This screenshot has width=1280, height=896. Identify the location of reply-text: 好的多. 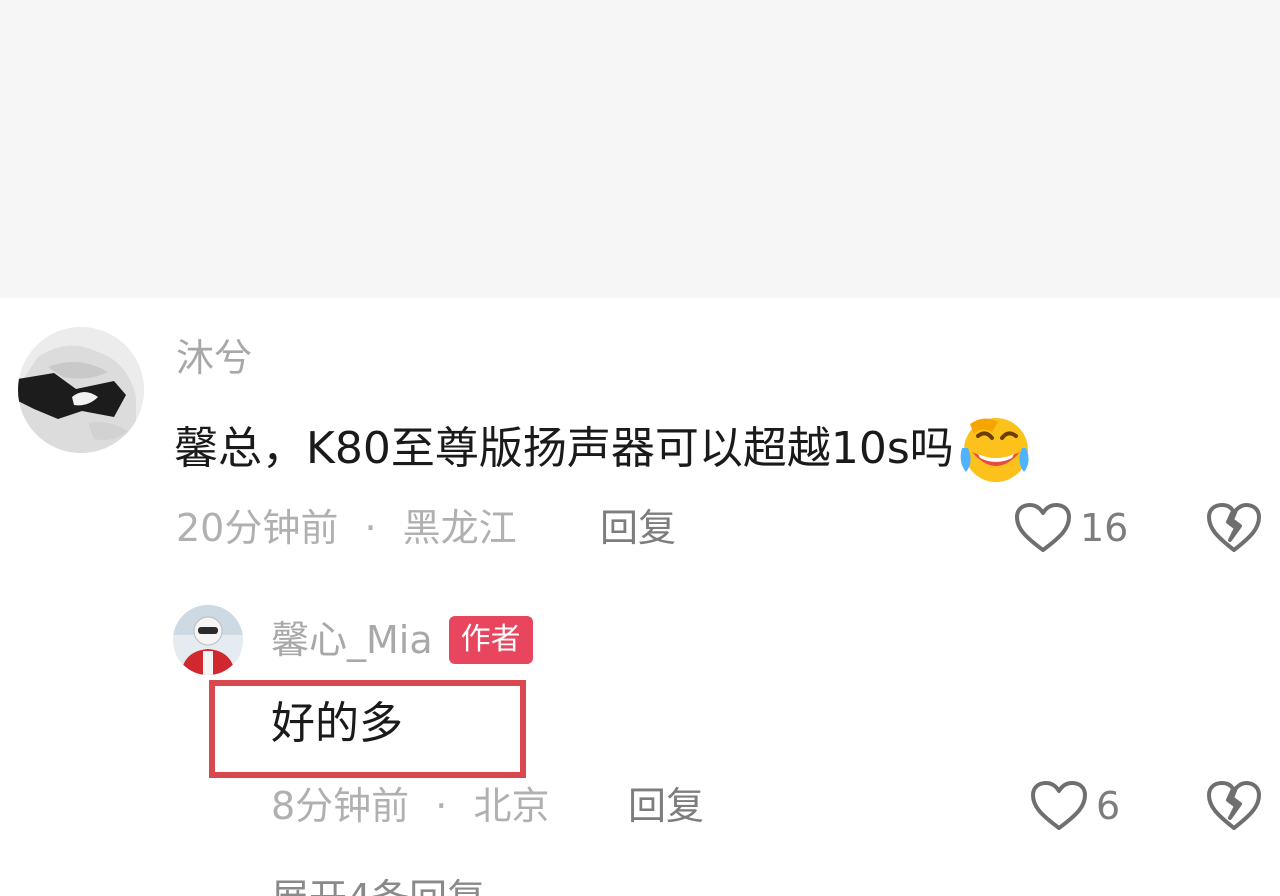
(337, 723).